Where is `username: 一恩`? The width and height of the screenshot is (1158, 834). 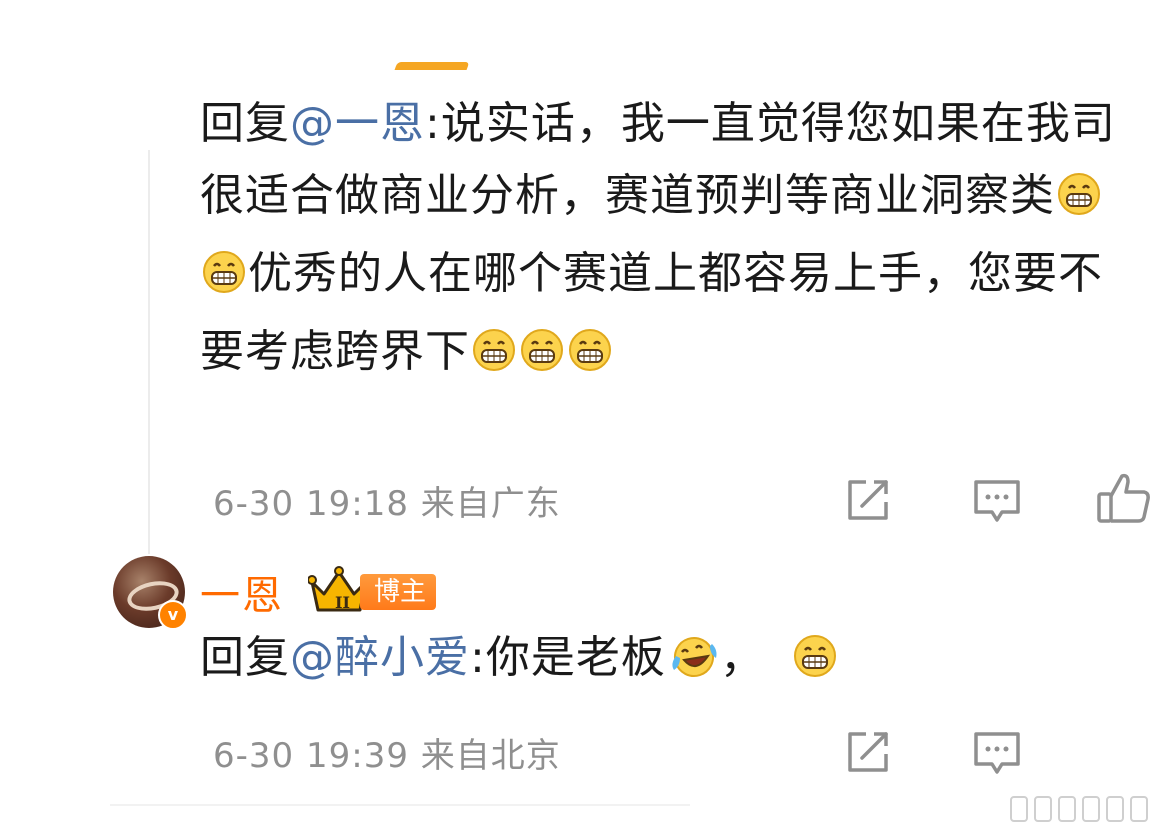
username: 一恩 is located at coordinates (242, 592).